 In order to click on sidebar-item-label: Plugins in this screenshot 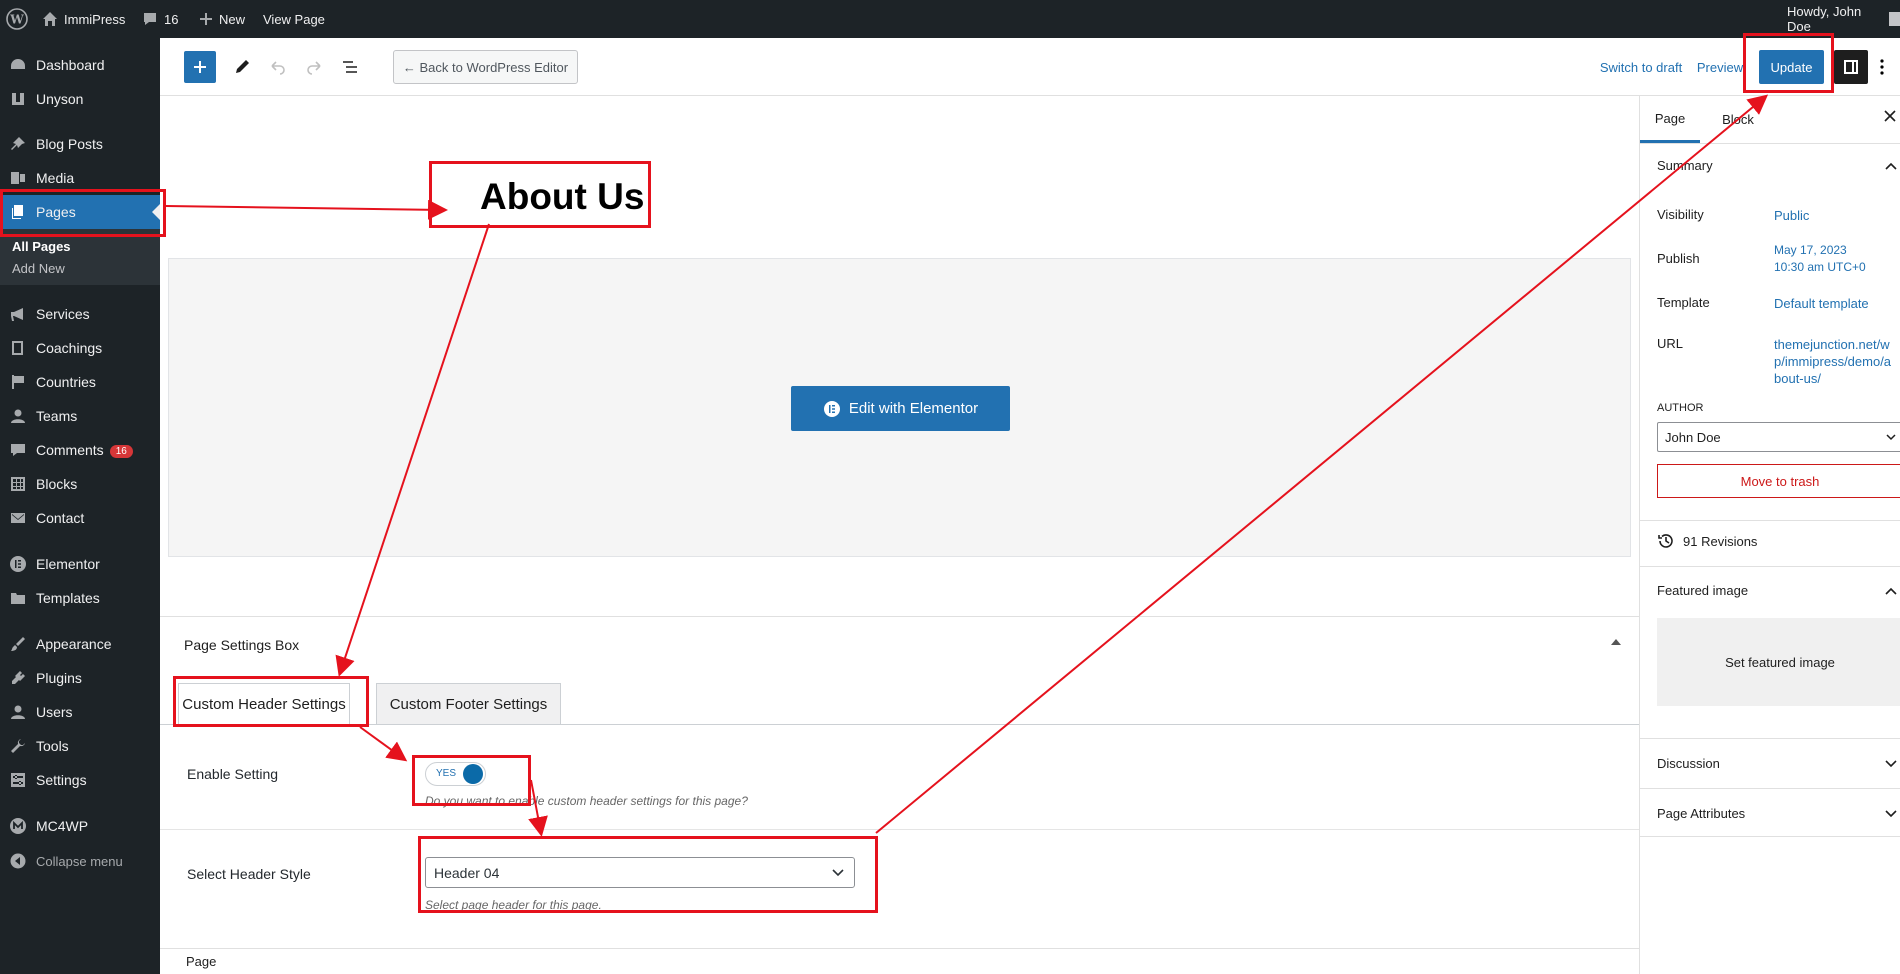, I will do `click(59, 678)`.